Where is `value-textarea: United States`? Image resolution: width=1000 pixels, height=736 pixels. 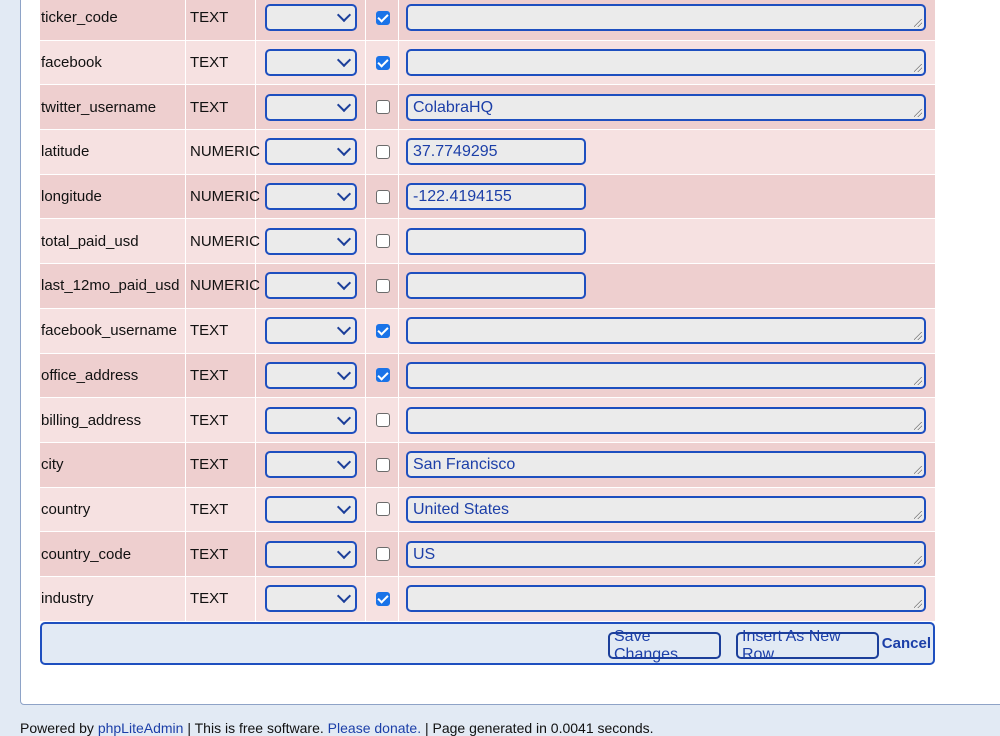
value-textarea: United States is located at coordinates (666, 509).